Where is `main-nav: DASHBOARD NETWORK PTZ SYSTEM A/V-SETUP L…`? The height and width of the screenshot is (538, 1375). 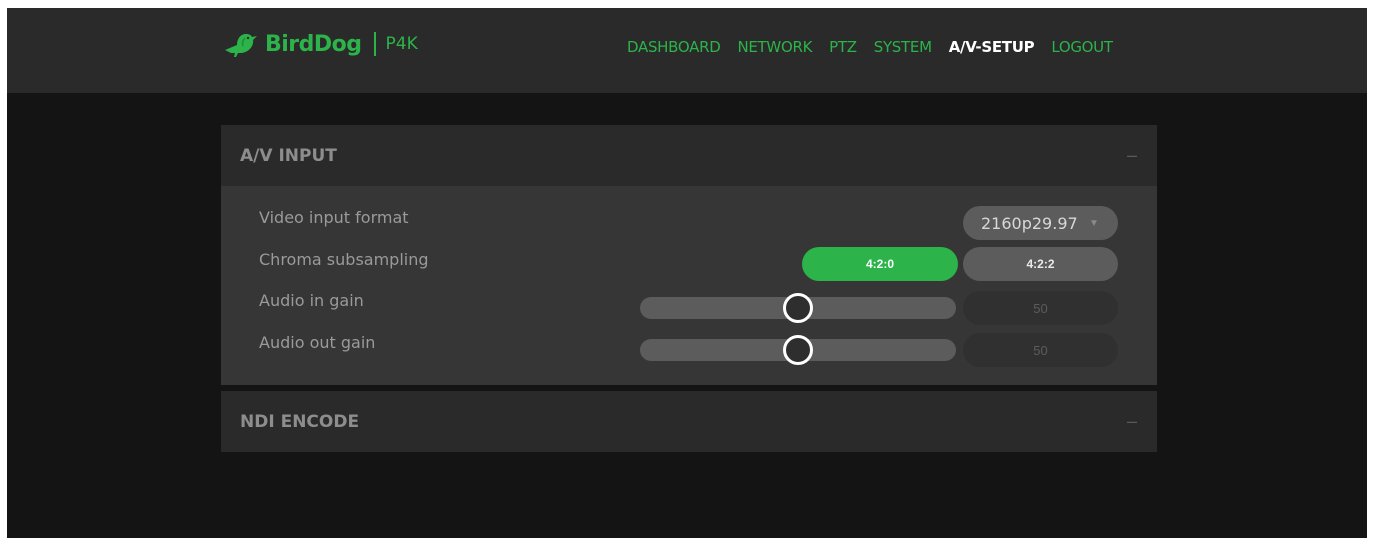
main-nav: DASHBOARD NETWORK PTZ SYSTEM A/V-SETUP L… is located at coordinates (870, 47).